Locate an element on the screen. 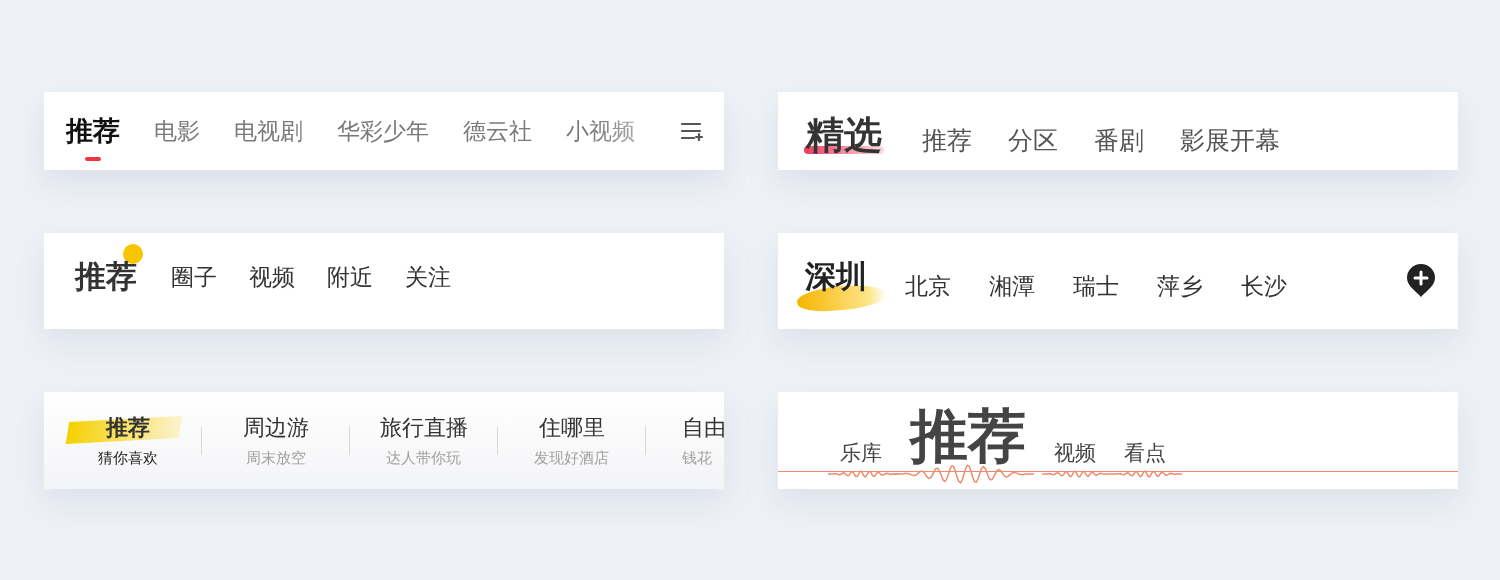  tab: 北京 is located at coordinates (928, 286).